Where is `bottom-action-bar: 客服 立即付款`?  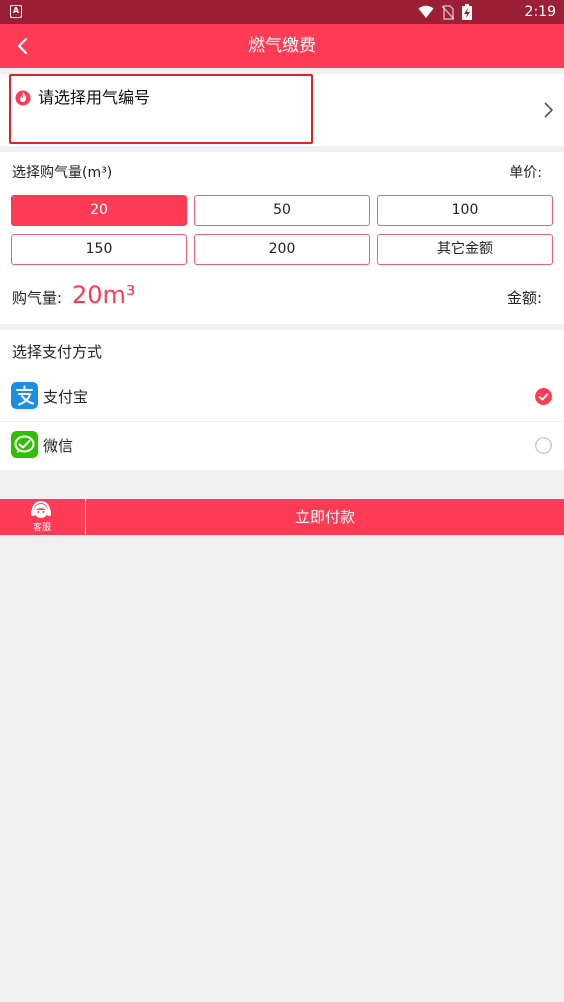
bottom-action-bar: 客服 立即付款 is located at coordinates (282, 517).